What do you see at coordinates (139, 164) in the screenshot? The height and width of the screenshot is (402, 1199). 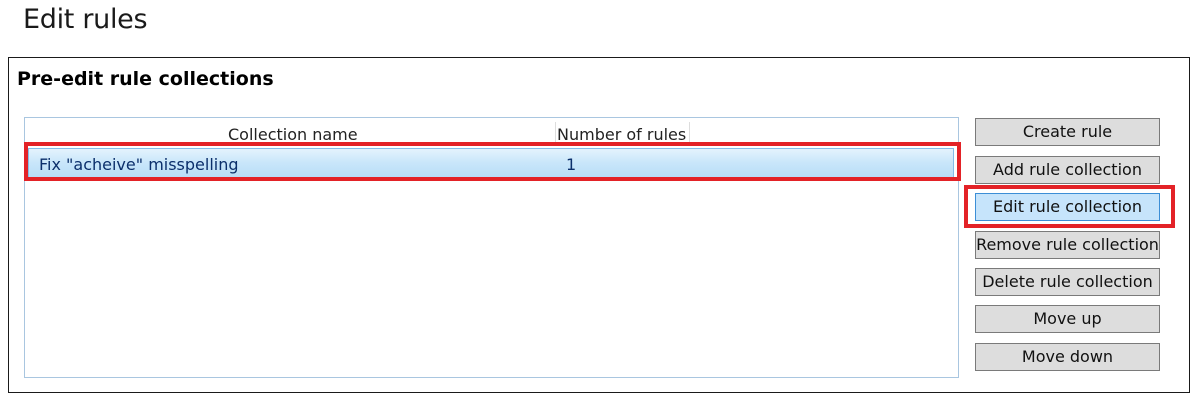 I see `collection-name-cell: Fix "acheive" misspelling` at bounding box center [139, 164].